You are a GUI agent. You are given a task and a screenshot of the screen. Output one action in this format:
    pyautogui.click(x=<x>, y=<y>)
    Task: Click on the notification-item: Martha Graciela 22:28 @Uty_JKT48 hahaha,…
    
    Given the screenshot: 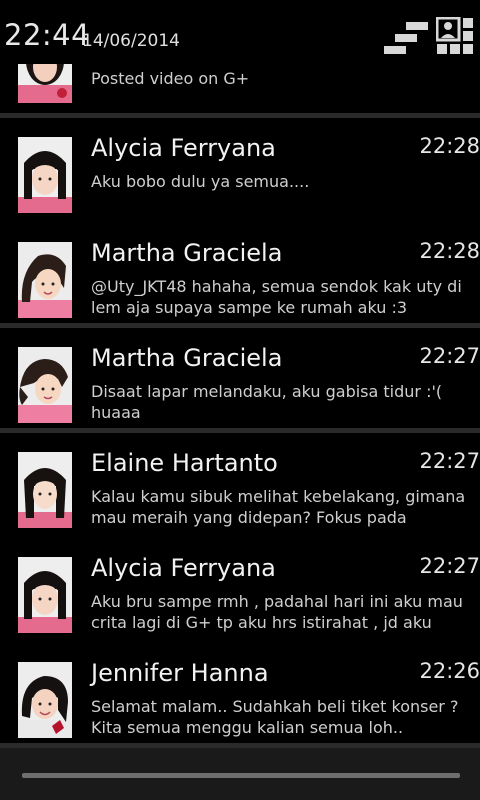 What is the action you would take?
    pyautogui.click(x=240, y=275)
    